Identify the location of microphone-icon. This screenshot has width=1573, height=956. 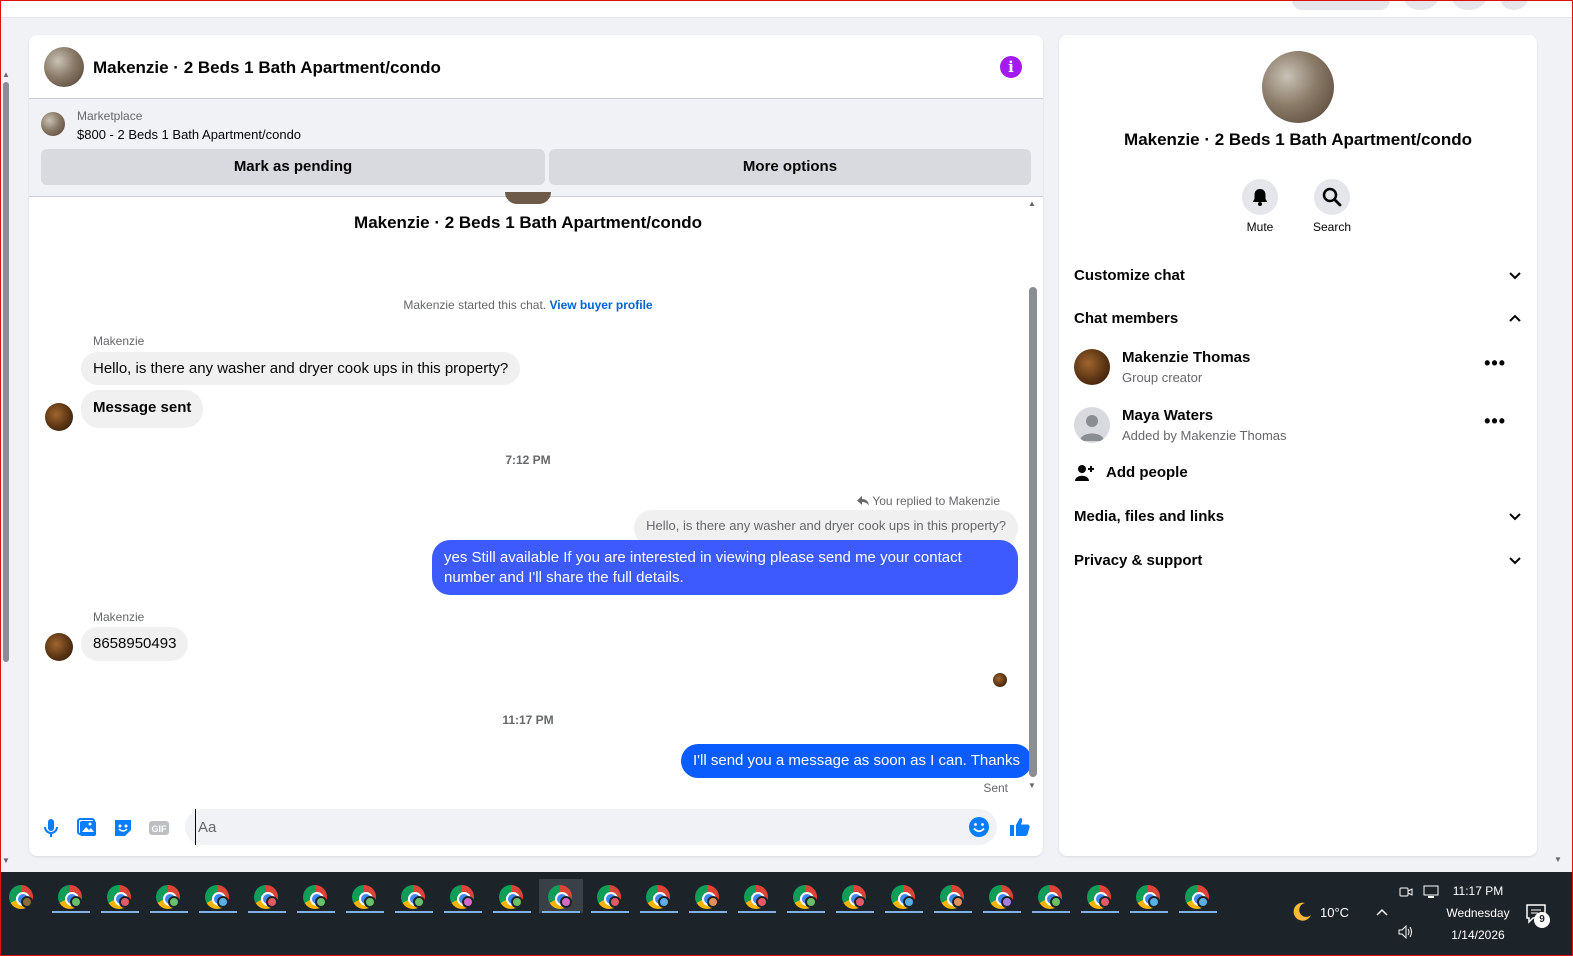
(51, 828).